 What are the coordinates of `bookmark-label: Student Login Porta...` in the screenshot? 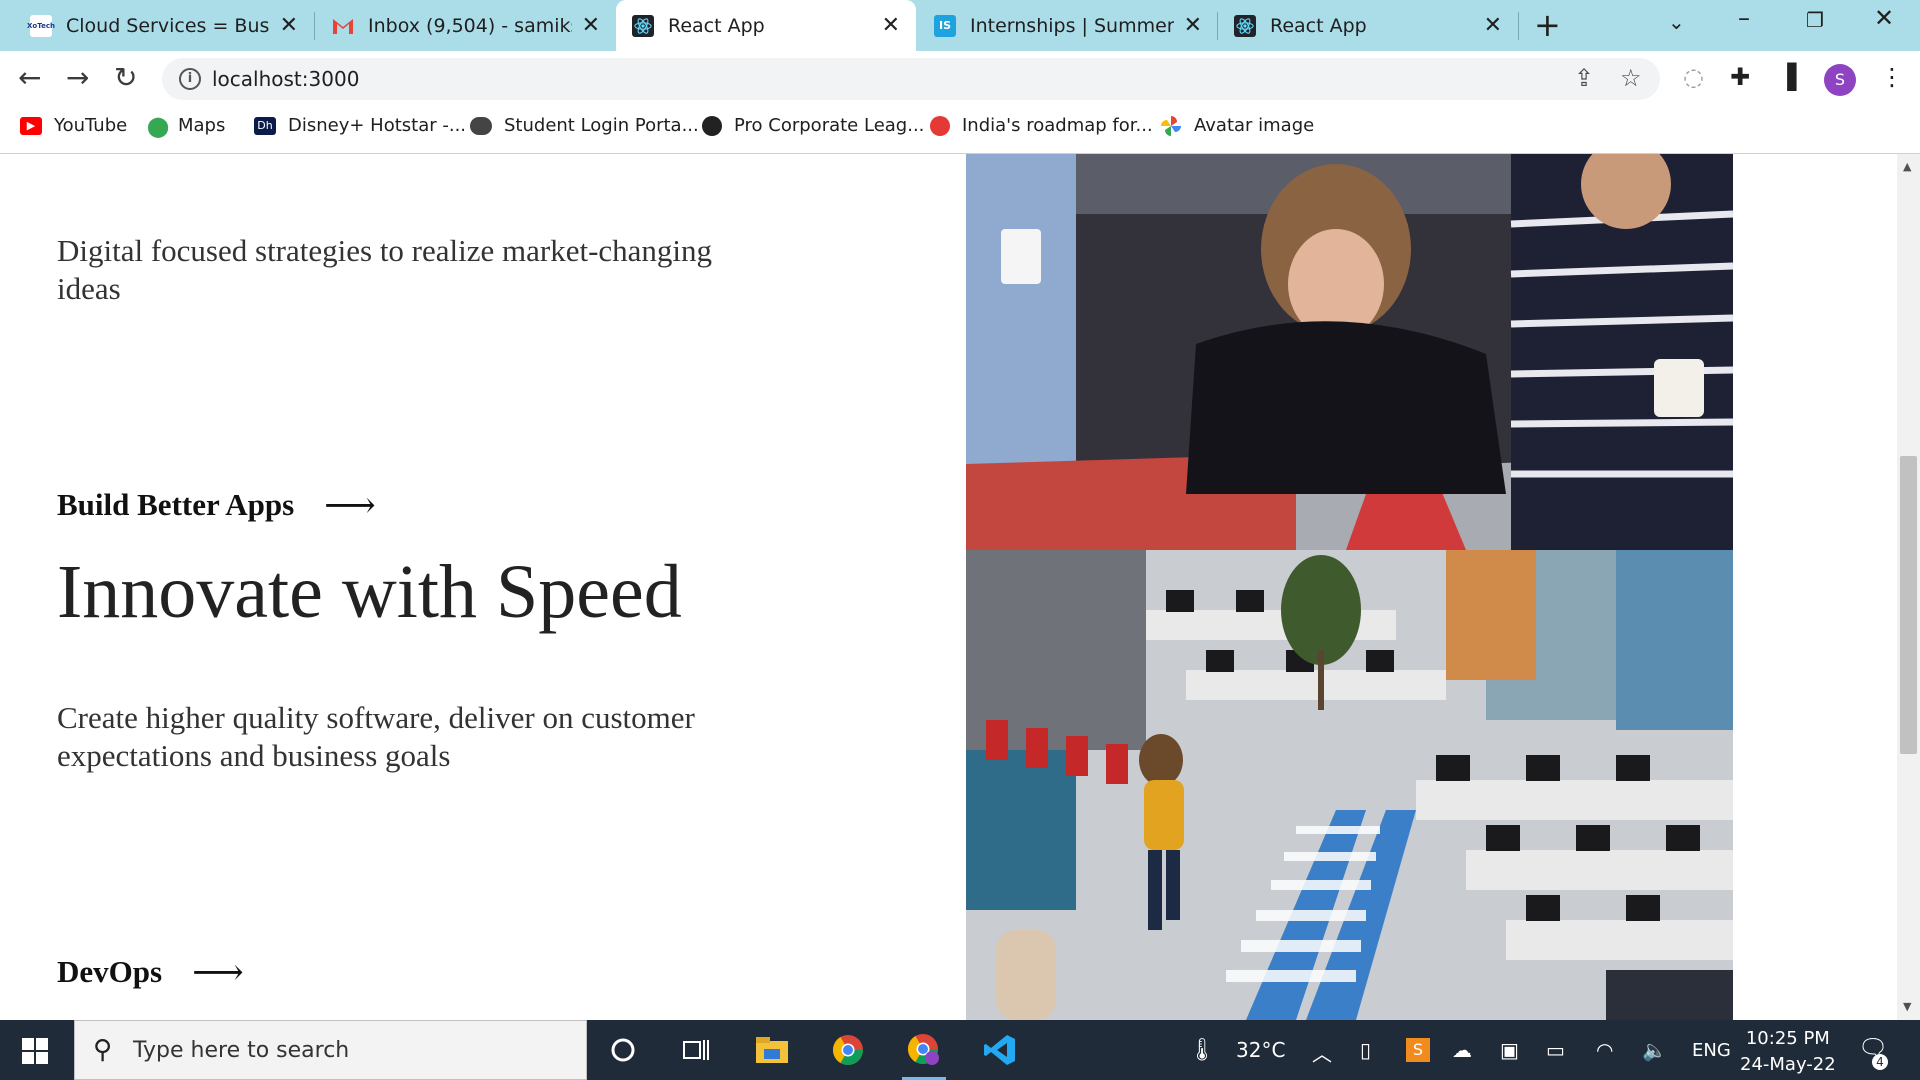 It's located at (601, 125).